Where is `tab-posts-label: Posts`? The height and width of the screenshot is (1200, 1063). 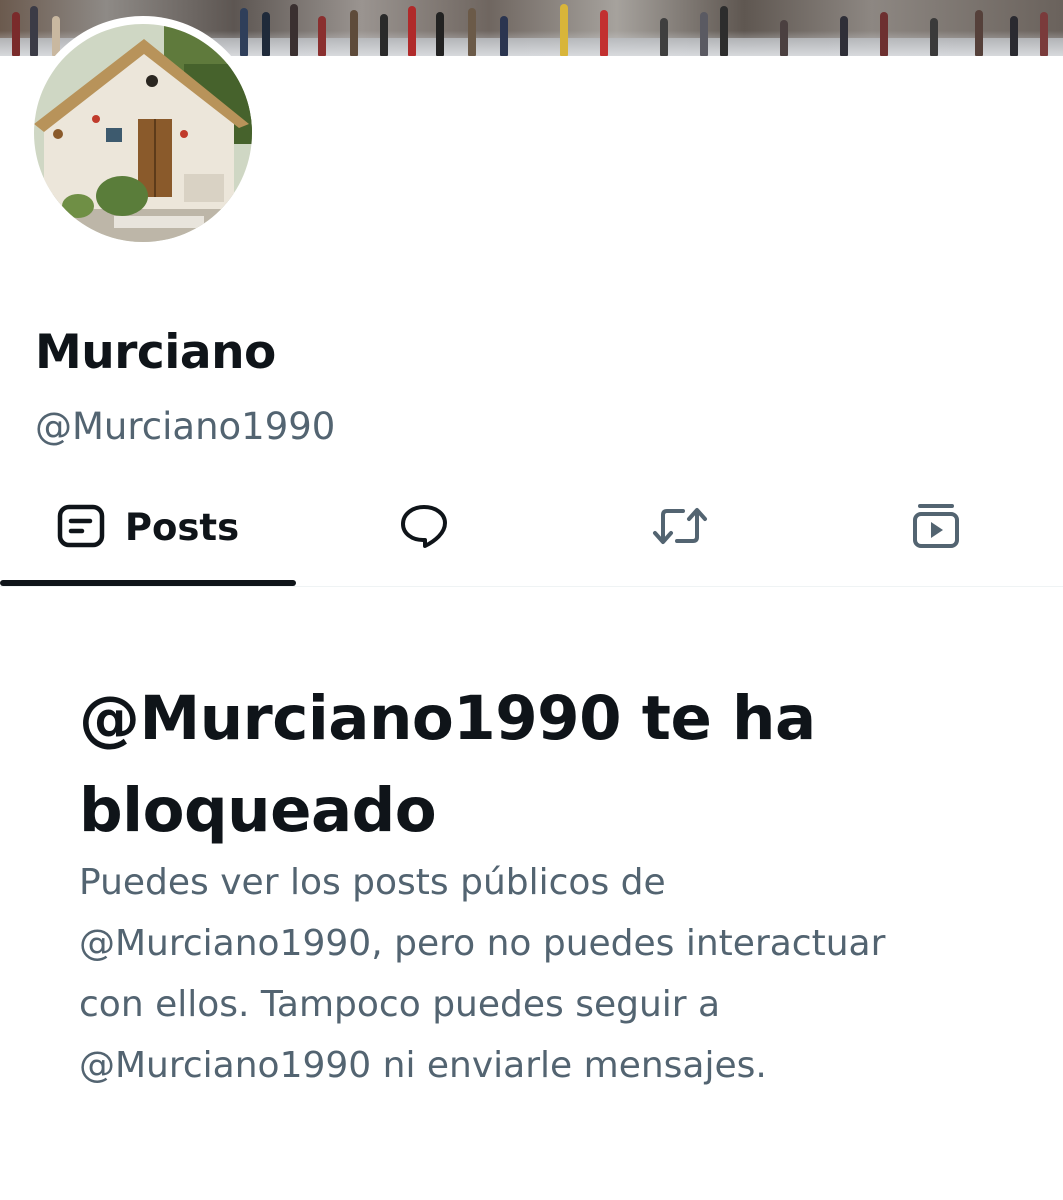 tab-posts-label: Posts is located at coordinates (182, 527).